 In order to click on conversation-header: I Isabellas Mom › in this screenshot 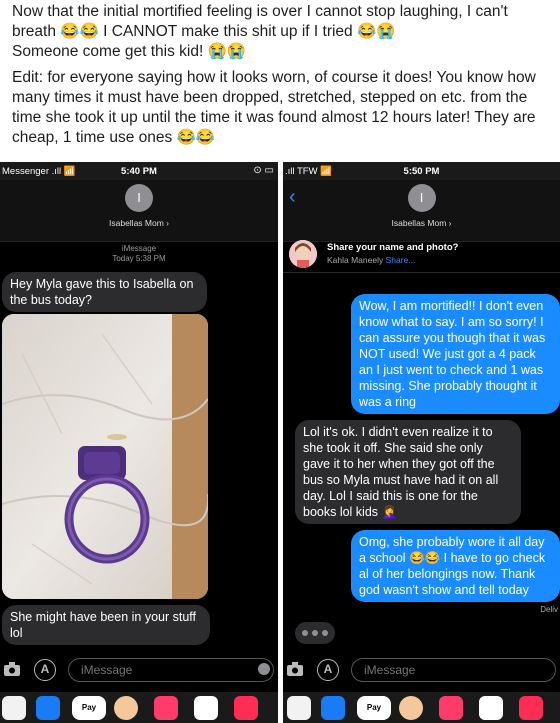, I will do `click(139, 211)`.